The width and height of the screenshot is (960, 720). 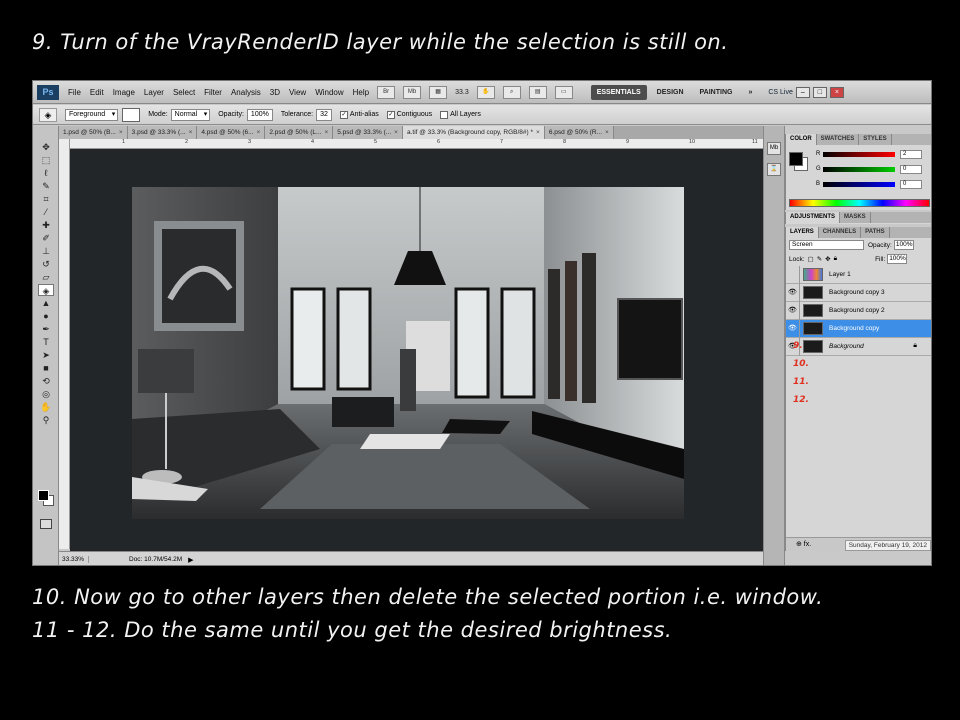 What do you see at coordinates (813, 217) in the screenshot?
I see `tab-adjustments: ADJUSTMENTS` at bounding box center [813, 217].